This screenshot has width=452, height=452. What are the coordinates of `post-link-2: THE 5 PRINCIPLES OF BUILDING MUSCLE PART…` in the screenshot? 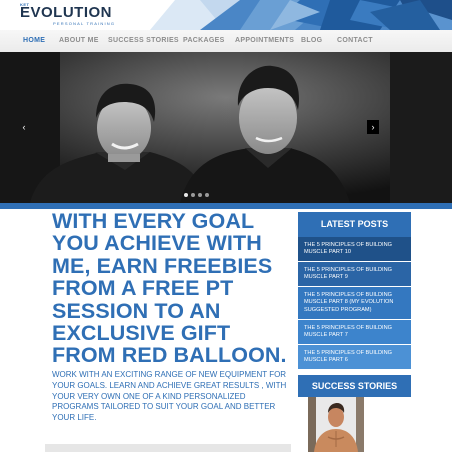 It's located at (354, 274).